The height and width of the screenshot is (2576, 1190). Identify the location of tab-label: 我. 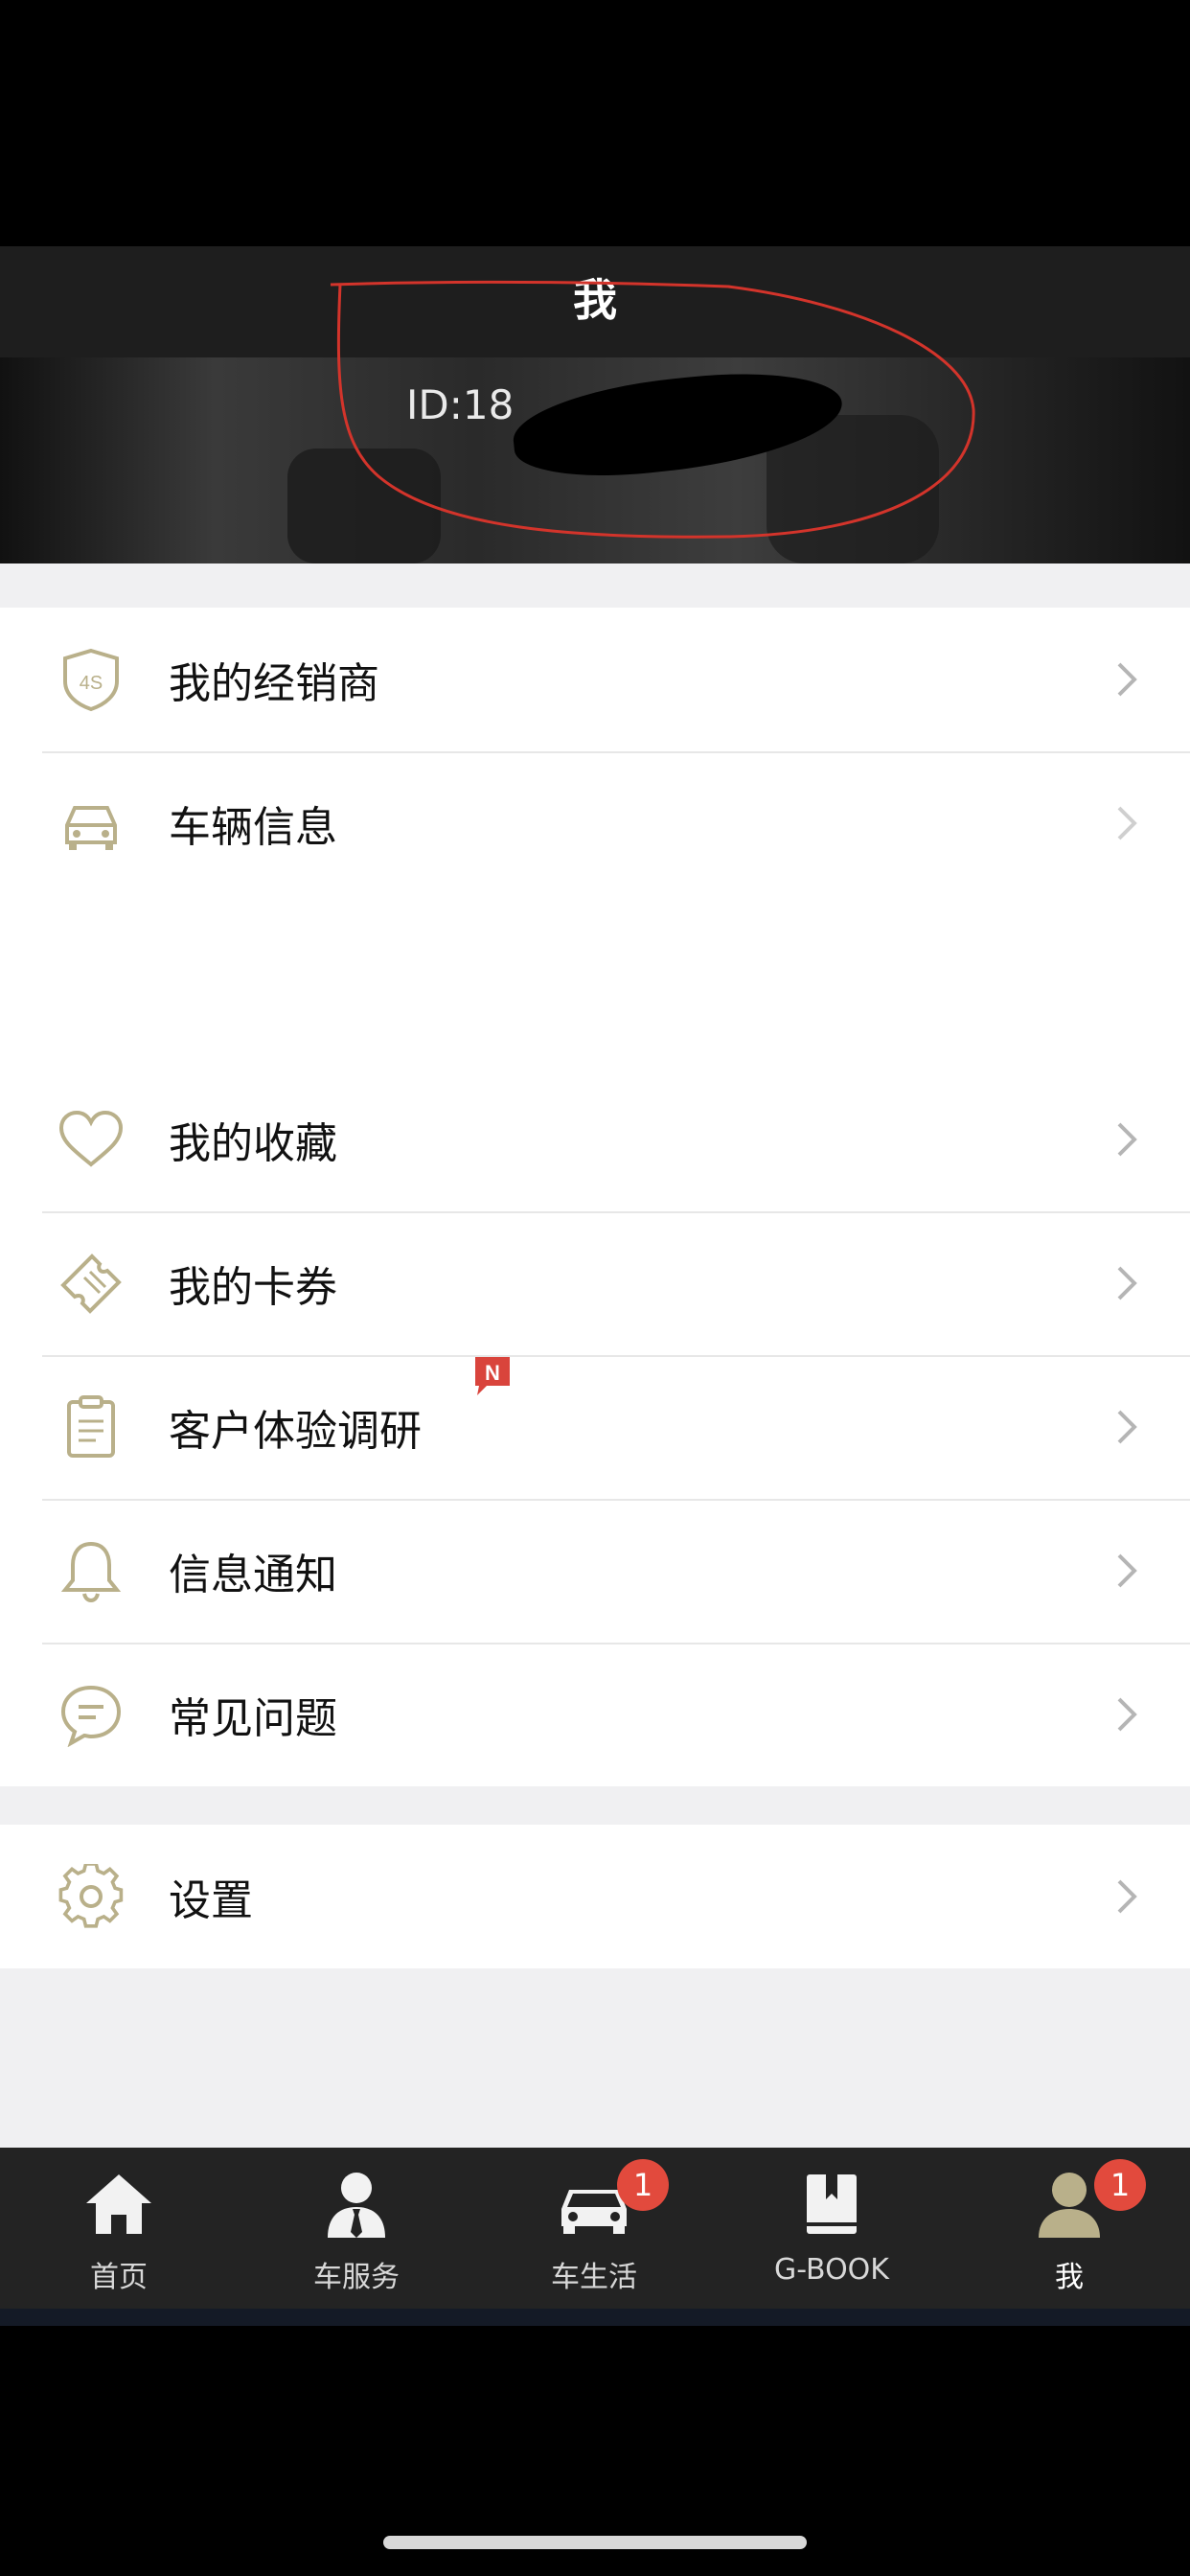
(1070, 2277).